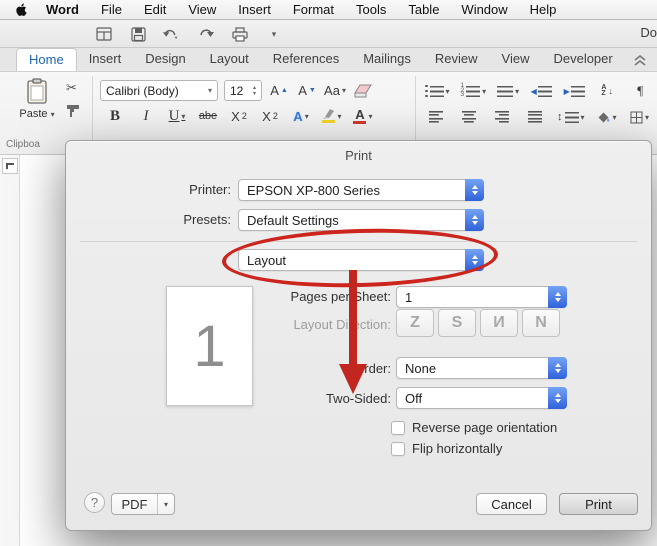 This screenshot has height=546, width=657. Describe the element at coordinates (457, 448) in the screenshot. I see `flip-horizontally-label: Flip horizontally` at that location.